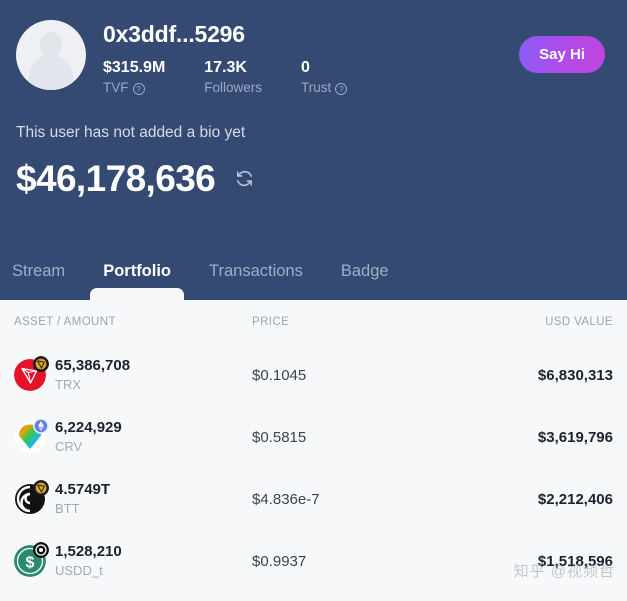 The height and width of the screenshot is (601, 627). Describe the element at coordinates (286, 499) in the screenshot. I see `price-cell: $4.836e-7` at that location.